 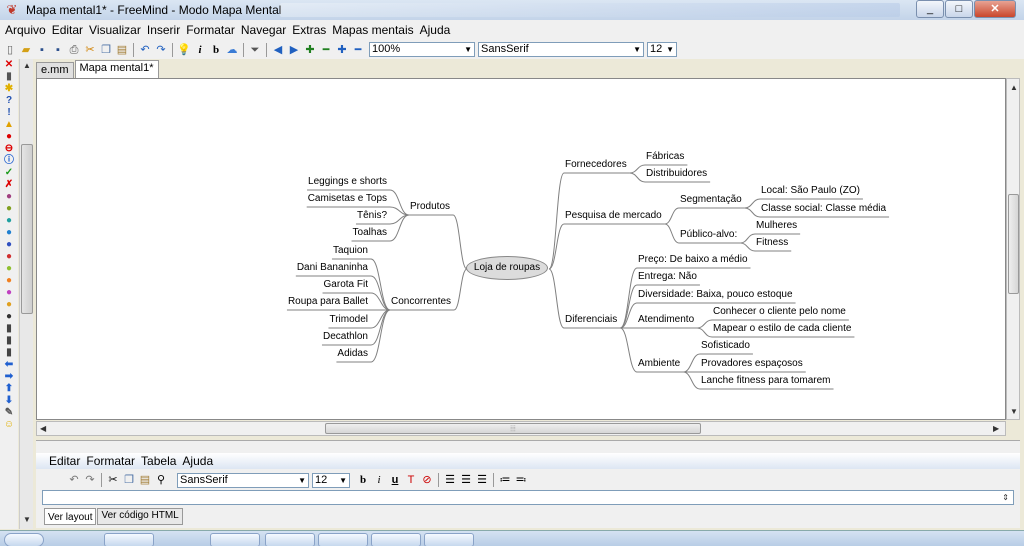 I want to click on save-icon: ▪, so click(x=42, y=50).